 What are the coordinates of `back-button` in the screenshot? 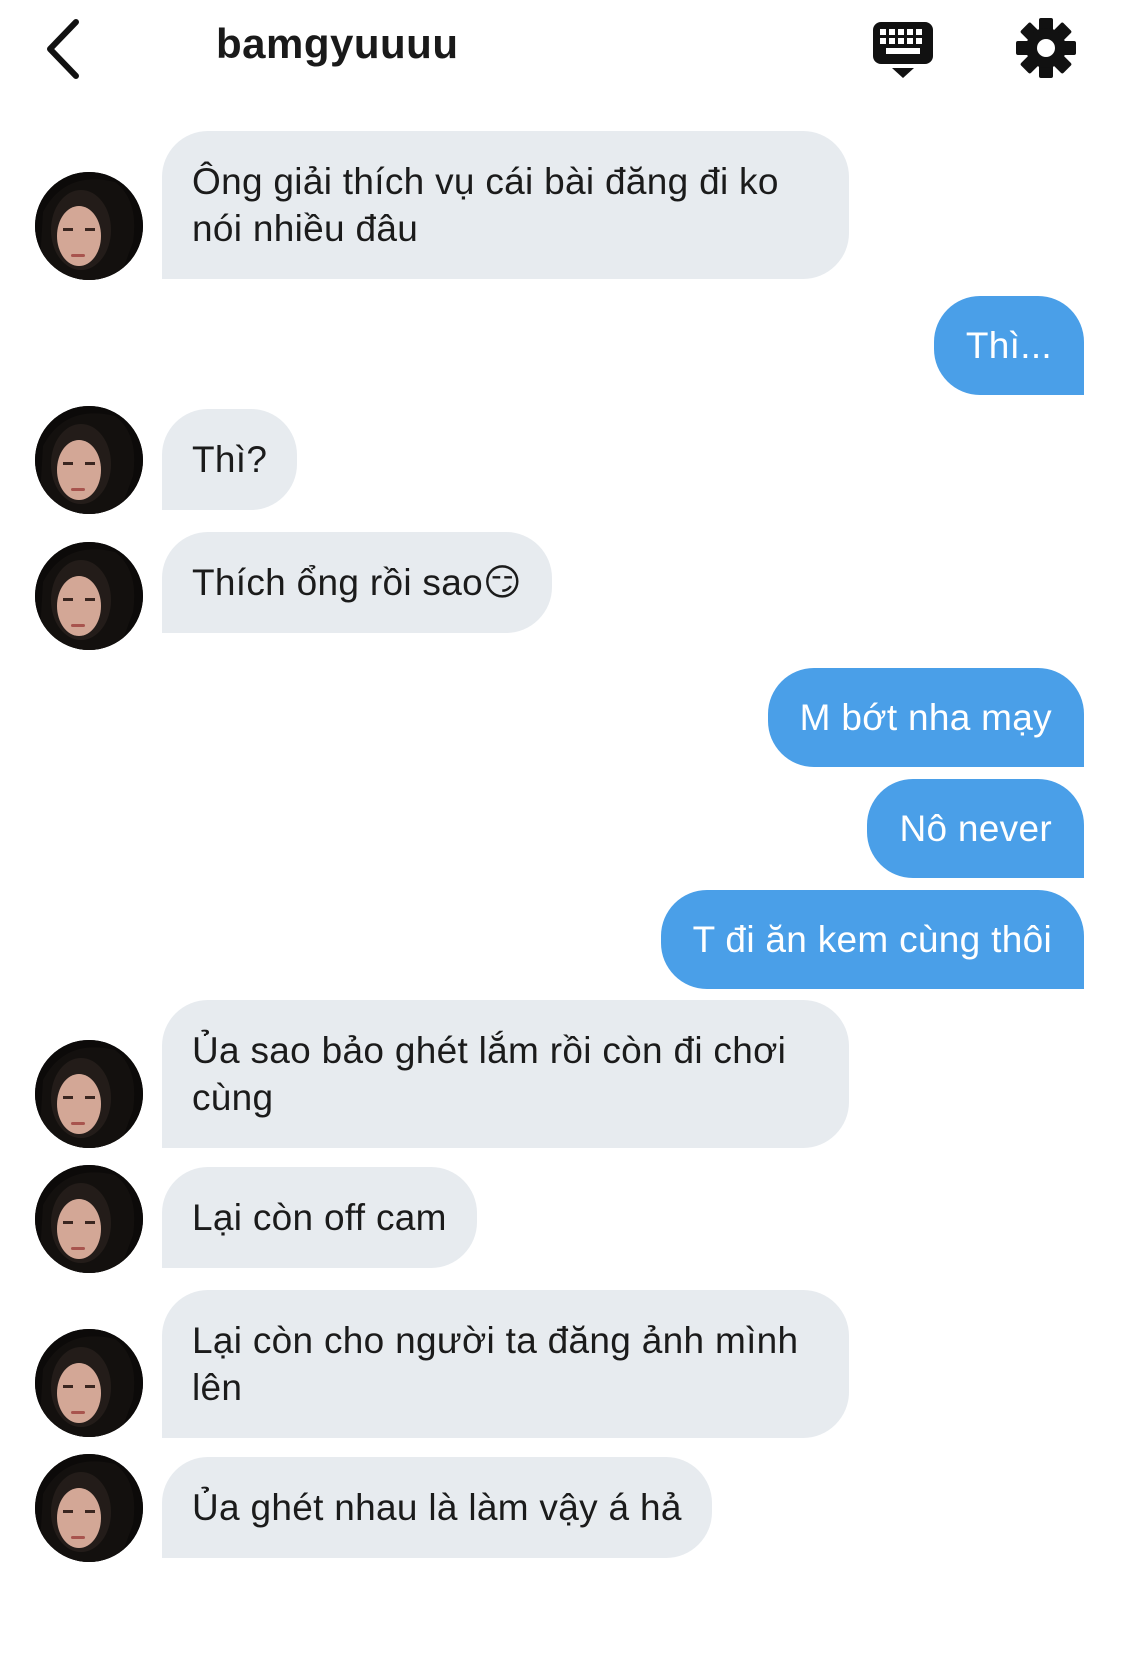 It's located at (66, 49).